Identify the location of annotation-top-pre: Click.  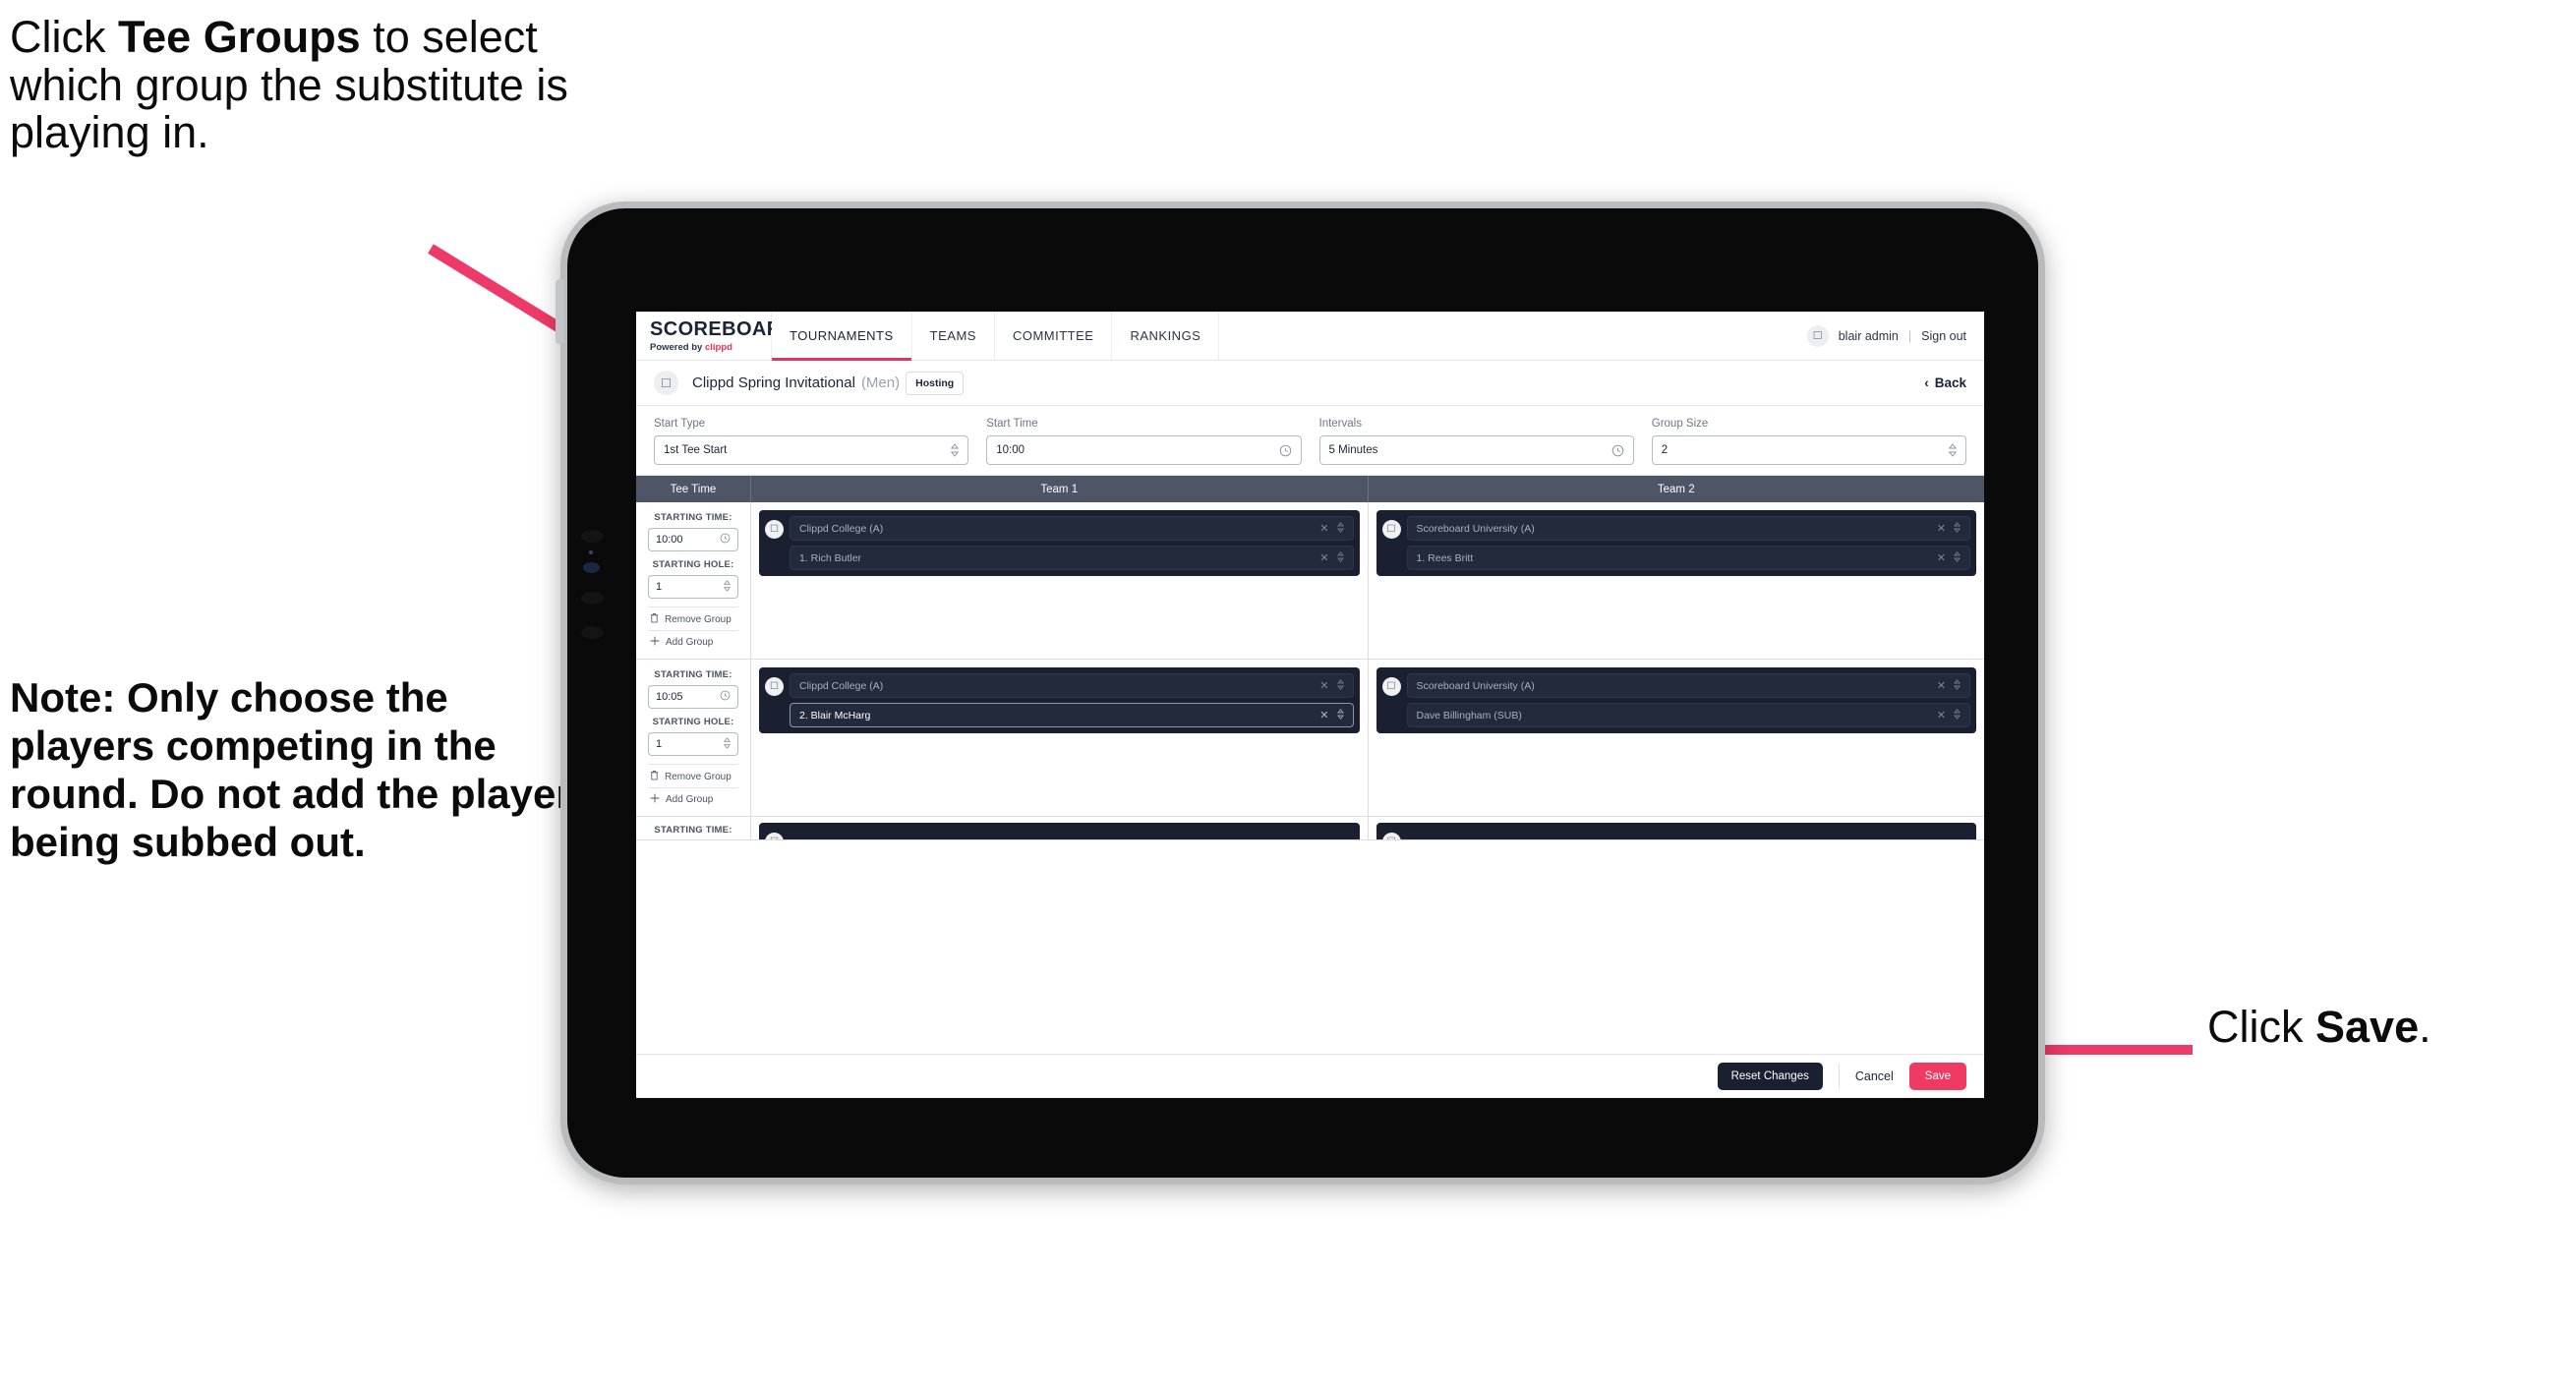
(64, 37).